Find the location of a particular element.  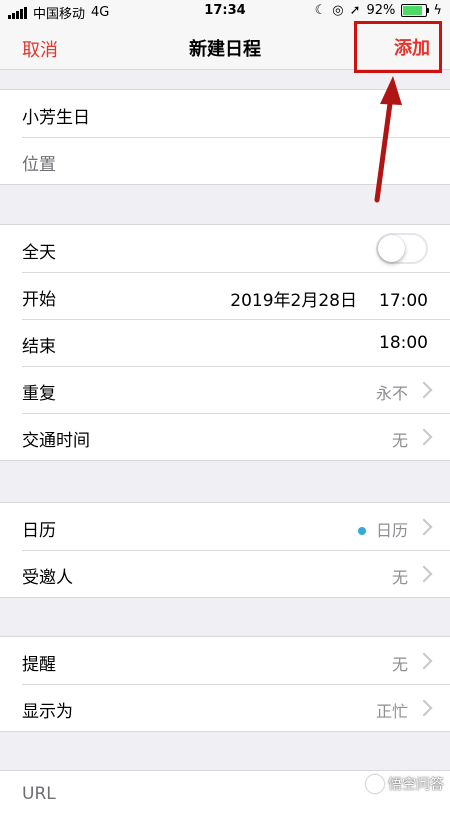

title-row: 小芳生日 is located at coordinates (225, 113).